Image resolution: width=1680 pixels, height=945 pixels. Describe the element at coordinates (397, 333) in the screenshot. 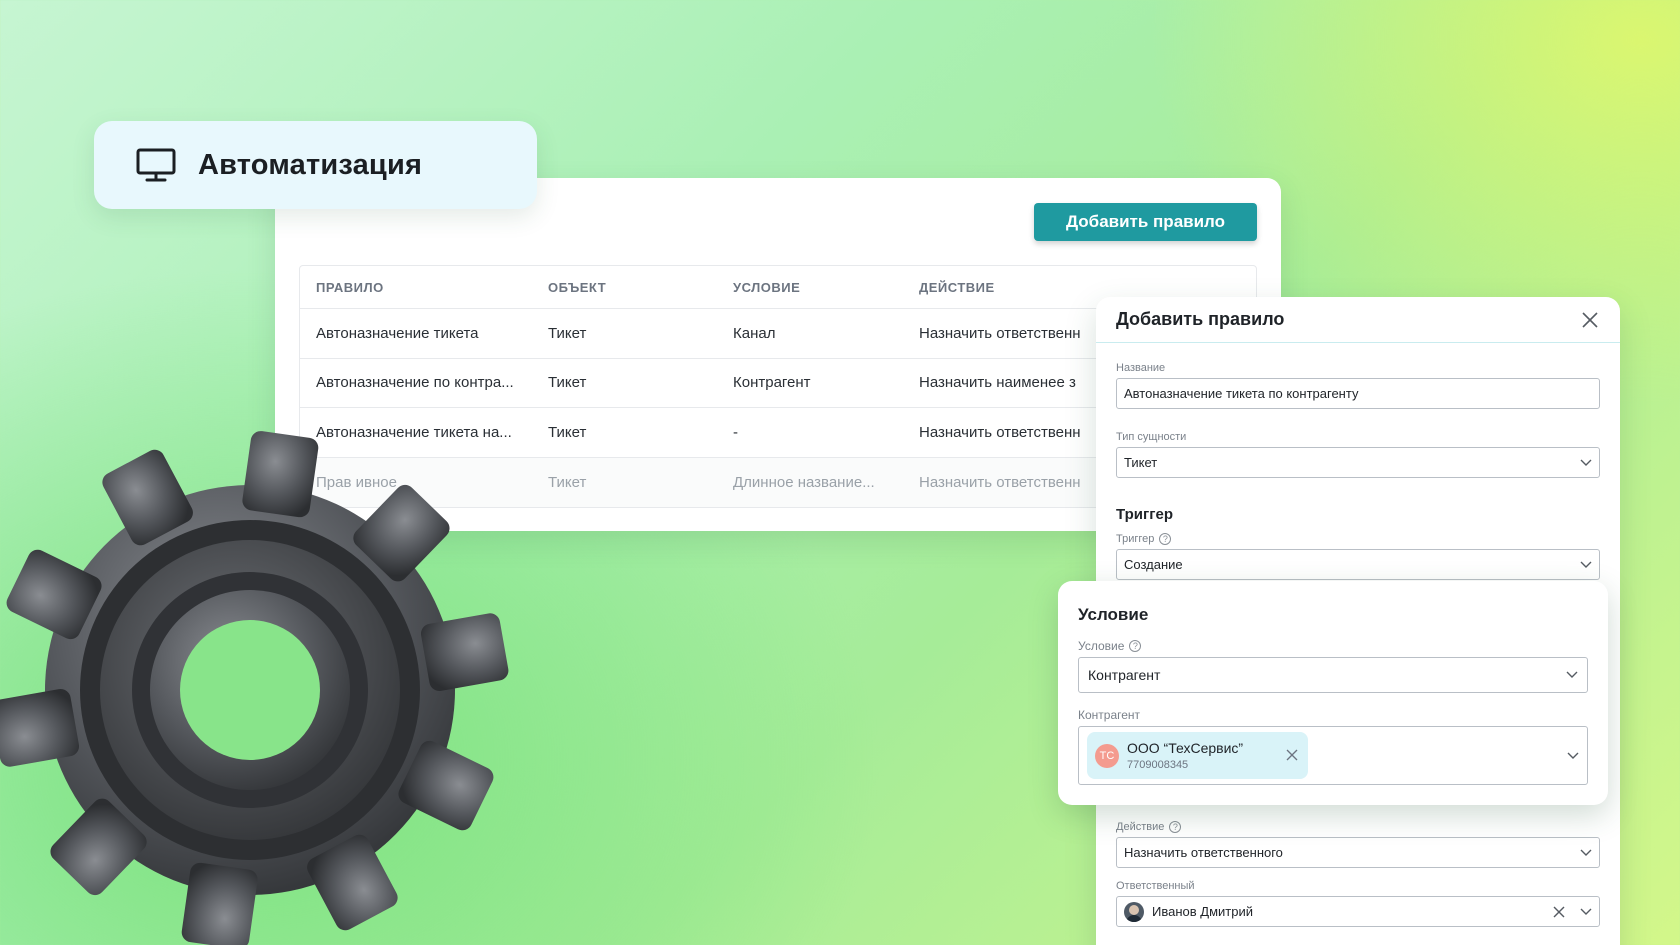

I see `cell-rule: Автоназначение тикета` at that location.